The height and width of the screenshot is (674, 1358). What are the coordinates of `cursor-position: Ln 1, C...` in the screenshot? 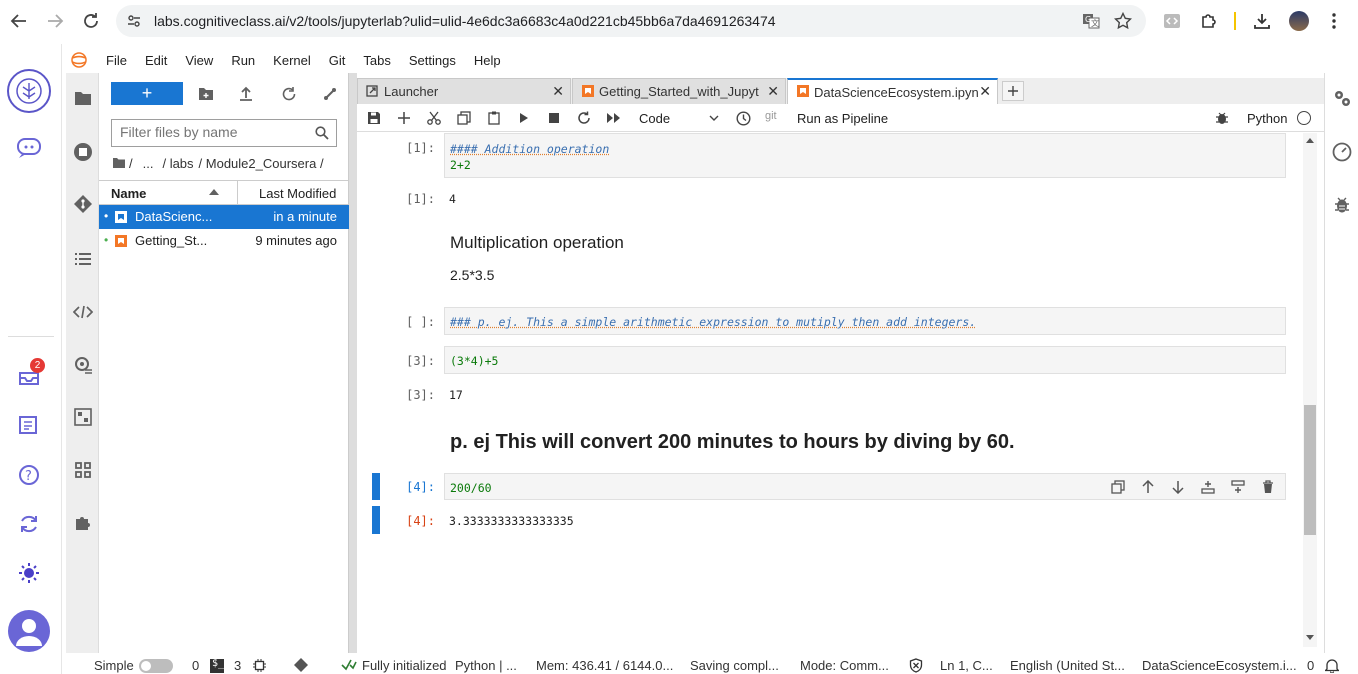 It's located at (966, 665).